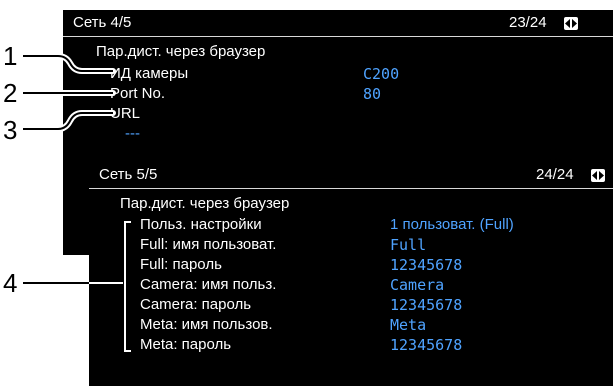 This screenshot has width=613, height=386. I want to click on meta-username-value: Meta, so click(408, 325).